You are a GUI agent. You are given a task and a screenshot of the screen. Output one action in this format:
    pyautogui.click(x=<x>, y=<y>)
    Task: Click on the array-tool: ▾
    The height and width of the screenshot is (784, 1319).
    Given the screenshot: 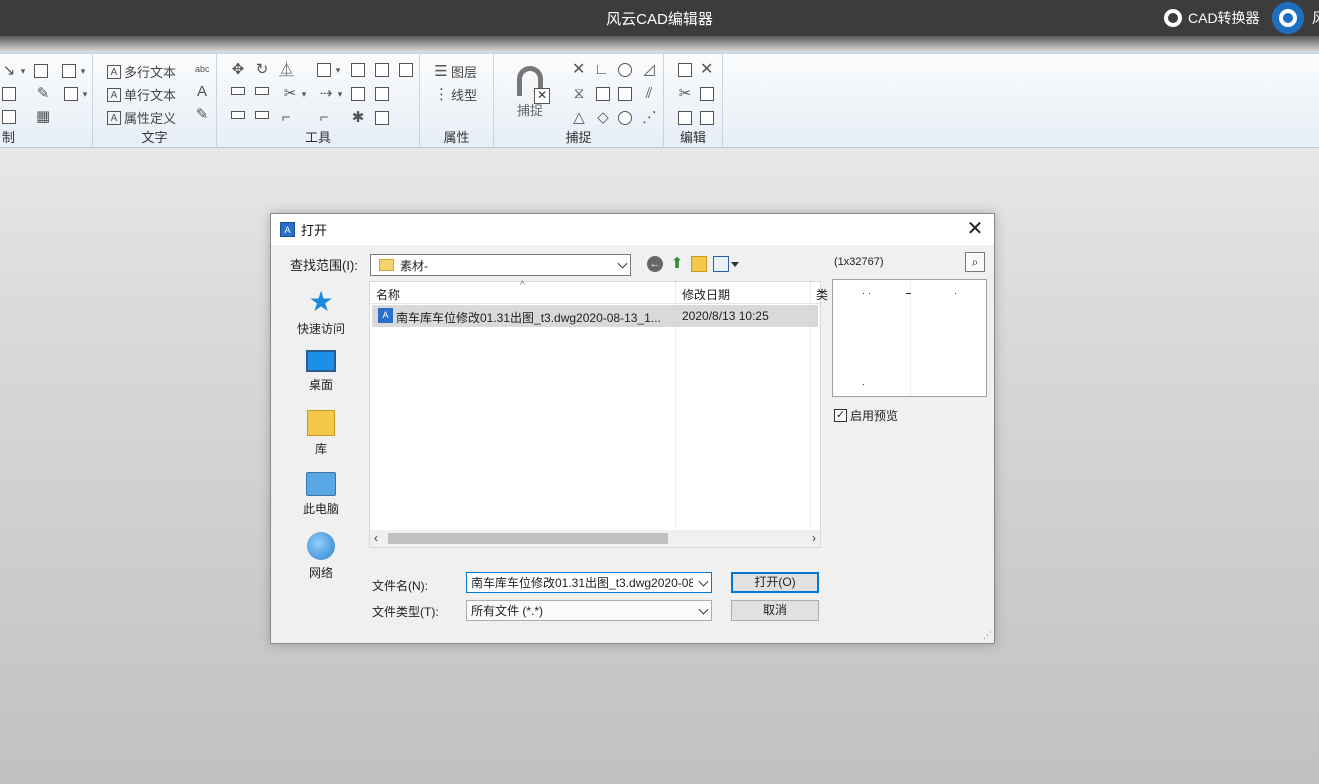 What is the action you would take?
    pyautogui.click(x=329, y=70)
    